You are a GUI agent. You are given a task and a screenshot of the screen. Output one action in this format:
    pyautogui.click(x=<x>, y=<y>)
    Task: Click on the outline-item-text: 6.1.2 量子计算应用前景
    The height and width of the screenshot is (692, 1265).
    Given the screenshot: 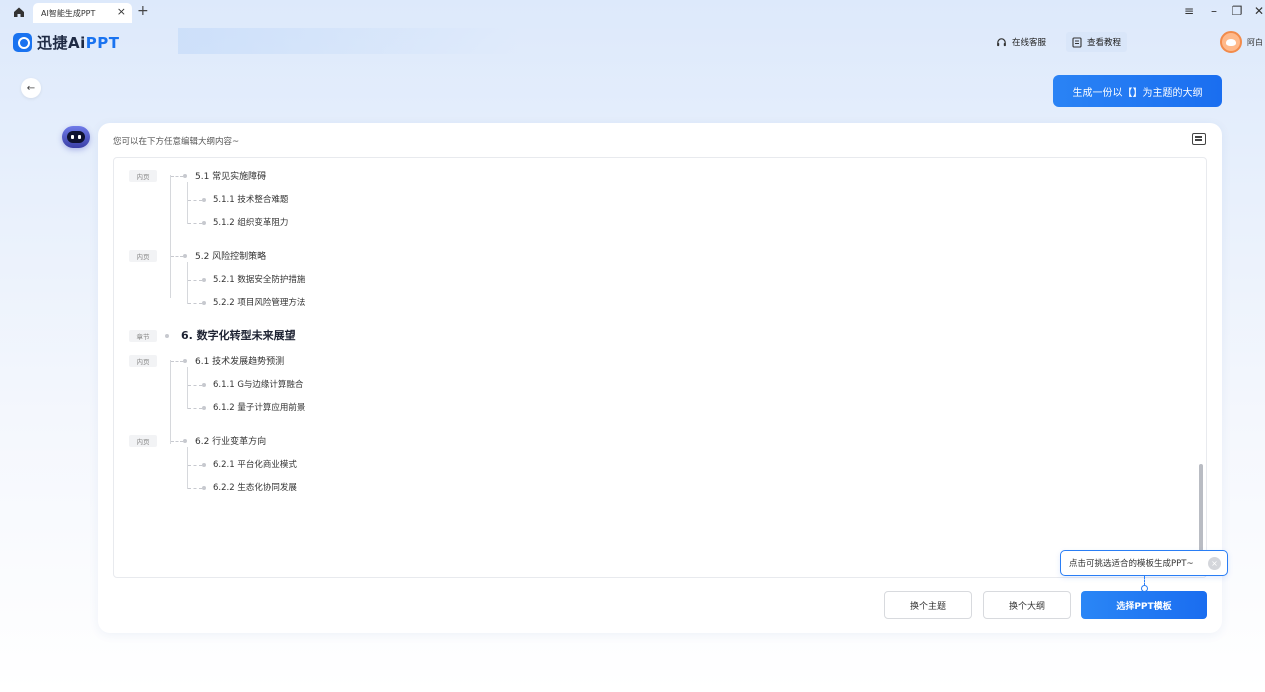 What is the action you would take?
    pyautogui.click(x=259, y=407)
    